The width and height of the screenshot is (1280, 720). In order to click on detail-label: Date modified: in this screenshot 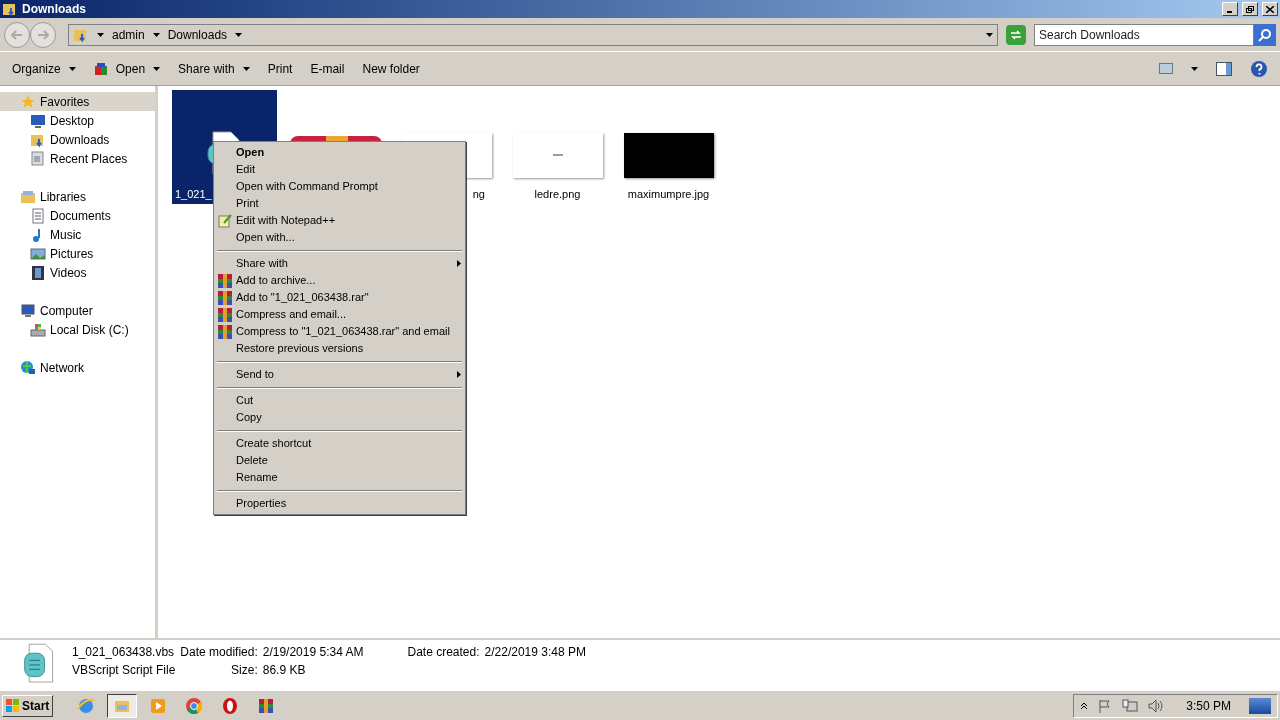, I will do `click(219, 652)`.